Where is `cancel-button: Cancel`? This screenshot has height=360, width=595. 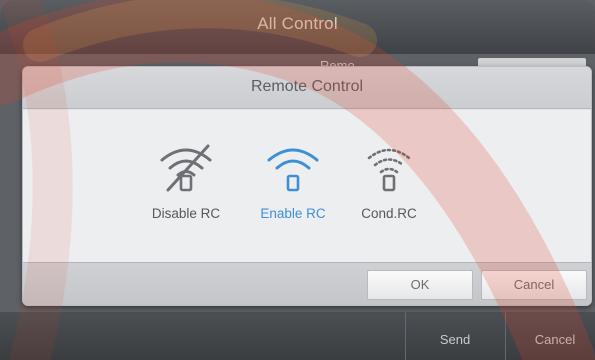 cancel-button: Cancel is located at coordinates (534, 285).